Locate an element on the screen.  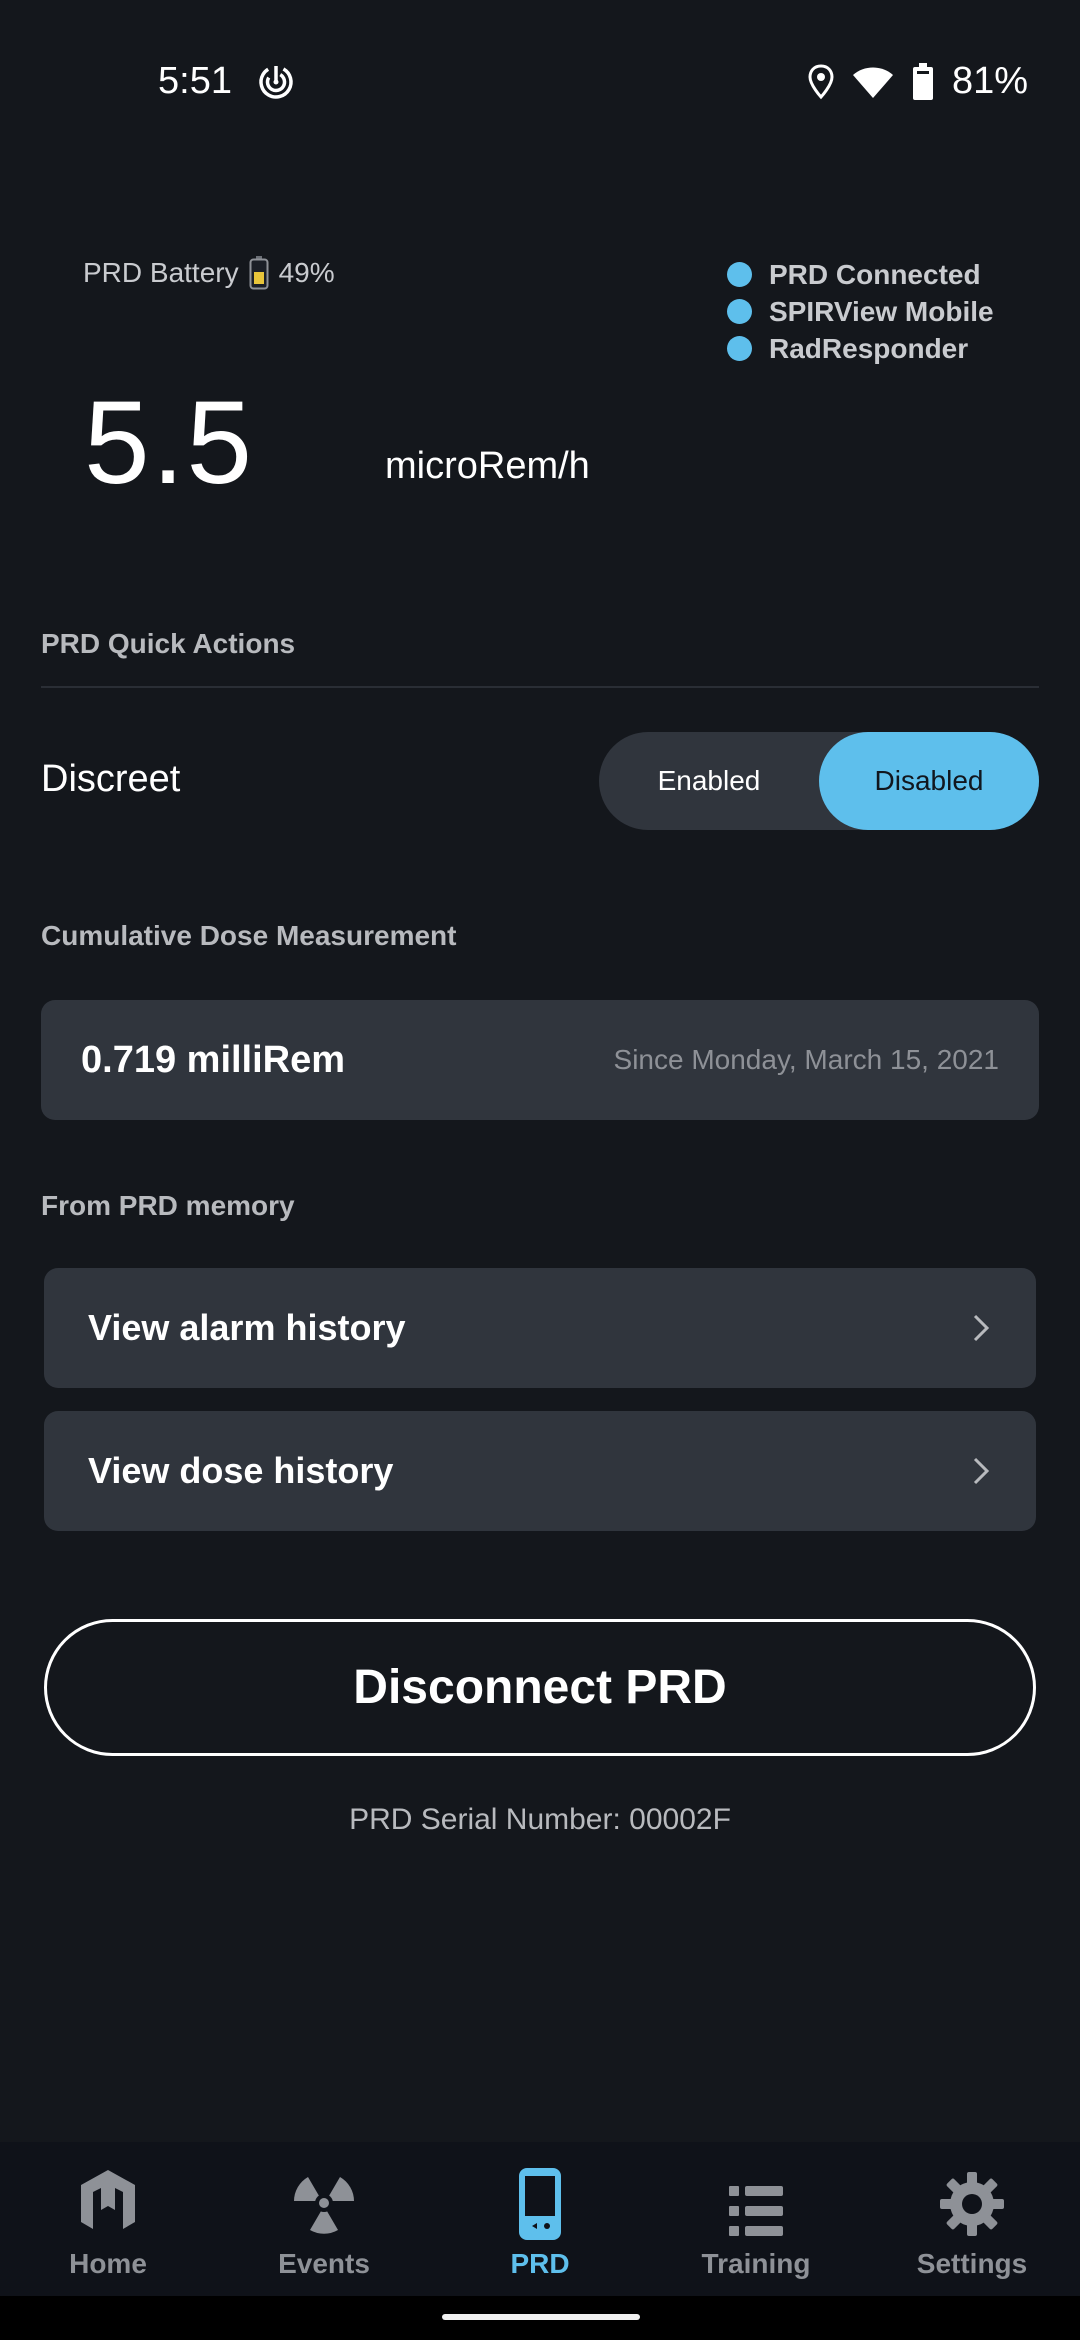
tab-training: Training is located at coordinates (756, 2219).